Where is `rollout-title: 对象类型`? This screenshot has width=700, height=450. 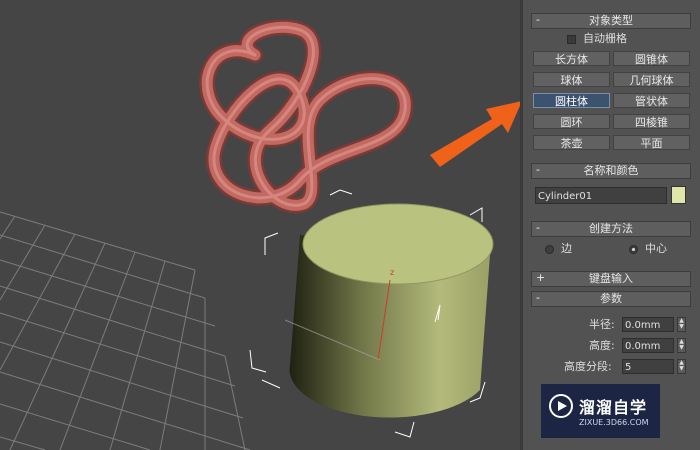
rollout-title: 对象类型 is located at coordinates (611, 20).